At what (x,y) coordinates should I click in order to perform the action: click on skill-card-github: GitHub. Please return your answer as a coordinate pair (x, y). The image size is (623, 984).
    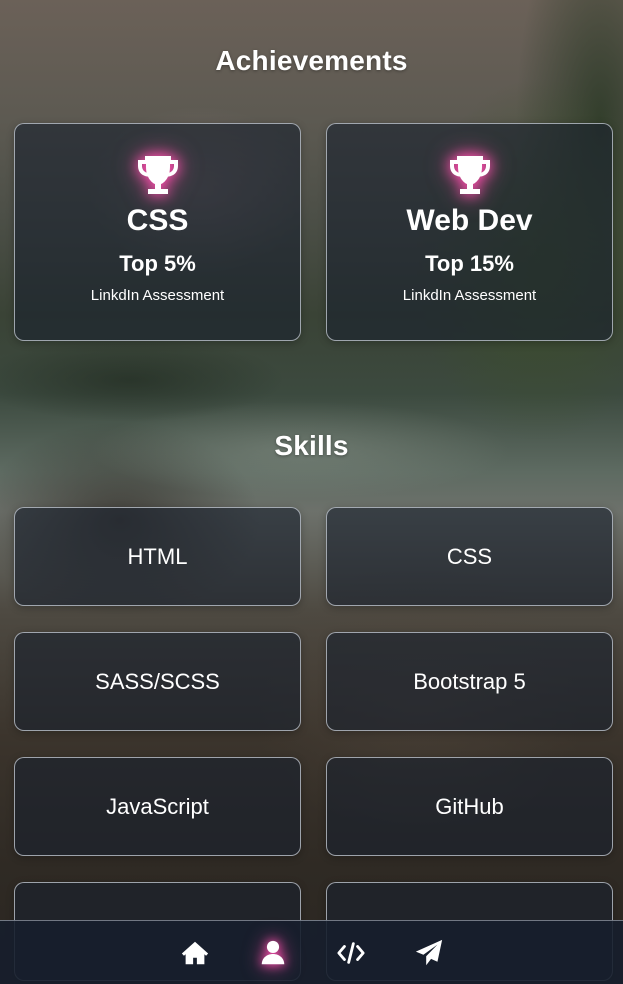
    Looking at the image, I should click on (469, 806).